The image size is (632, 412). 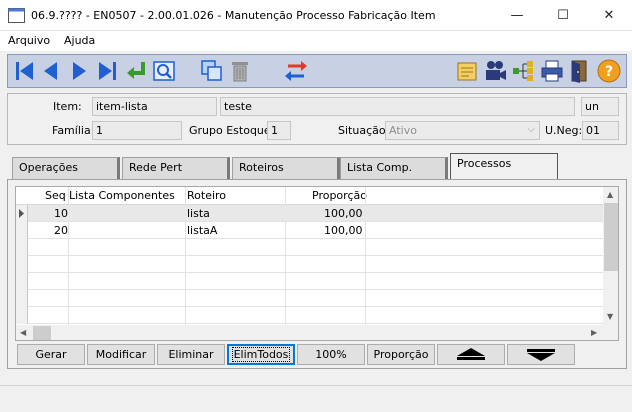 I want to click on hierarchy-icon, so click(x=523, y=71).